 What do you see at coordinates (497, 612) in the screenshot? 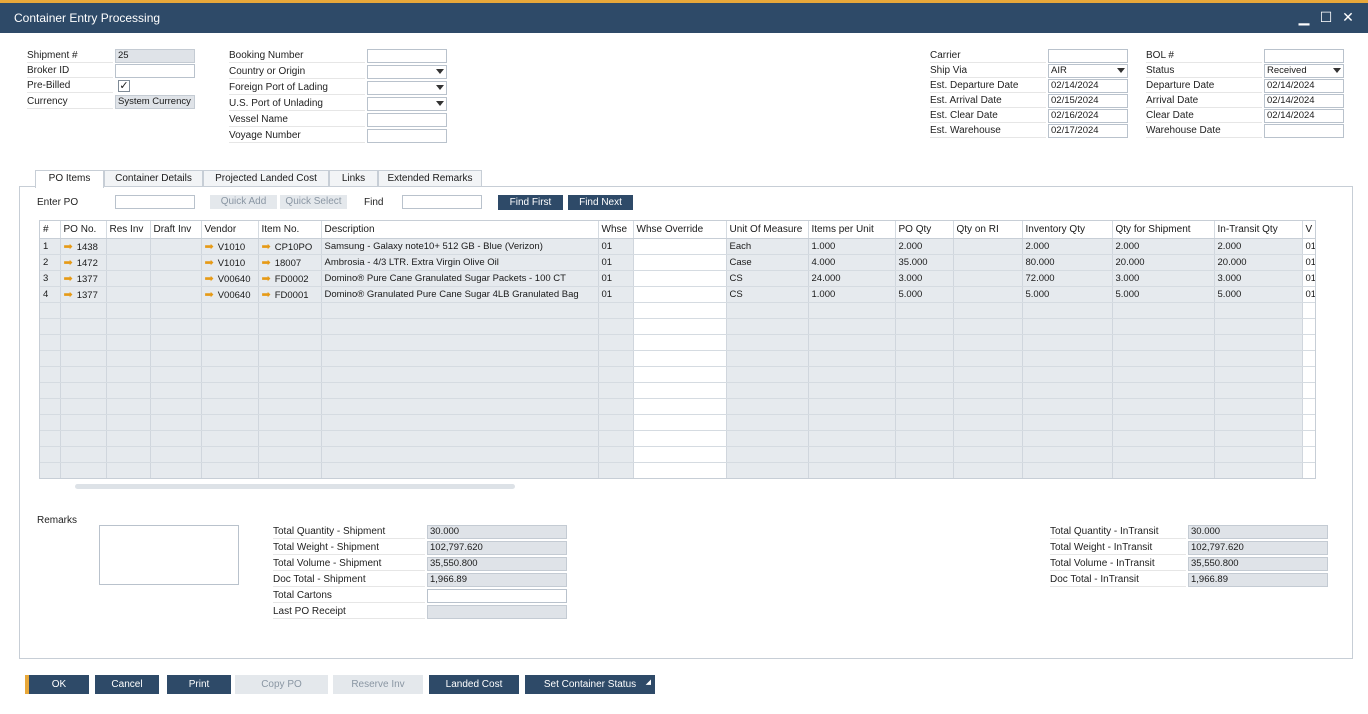
I see `total-field` at bounding box center [497, 612].